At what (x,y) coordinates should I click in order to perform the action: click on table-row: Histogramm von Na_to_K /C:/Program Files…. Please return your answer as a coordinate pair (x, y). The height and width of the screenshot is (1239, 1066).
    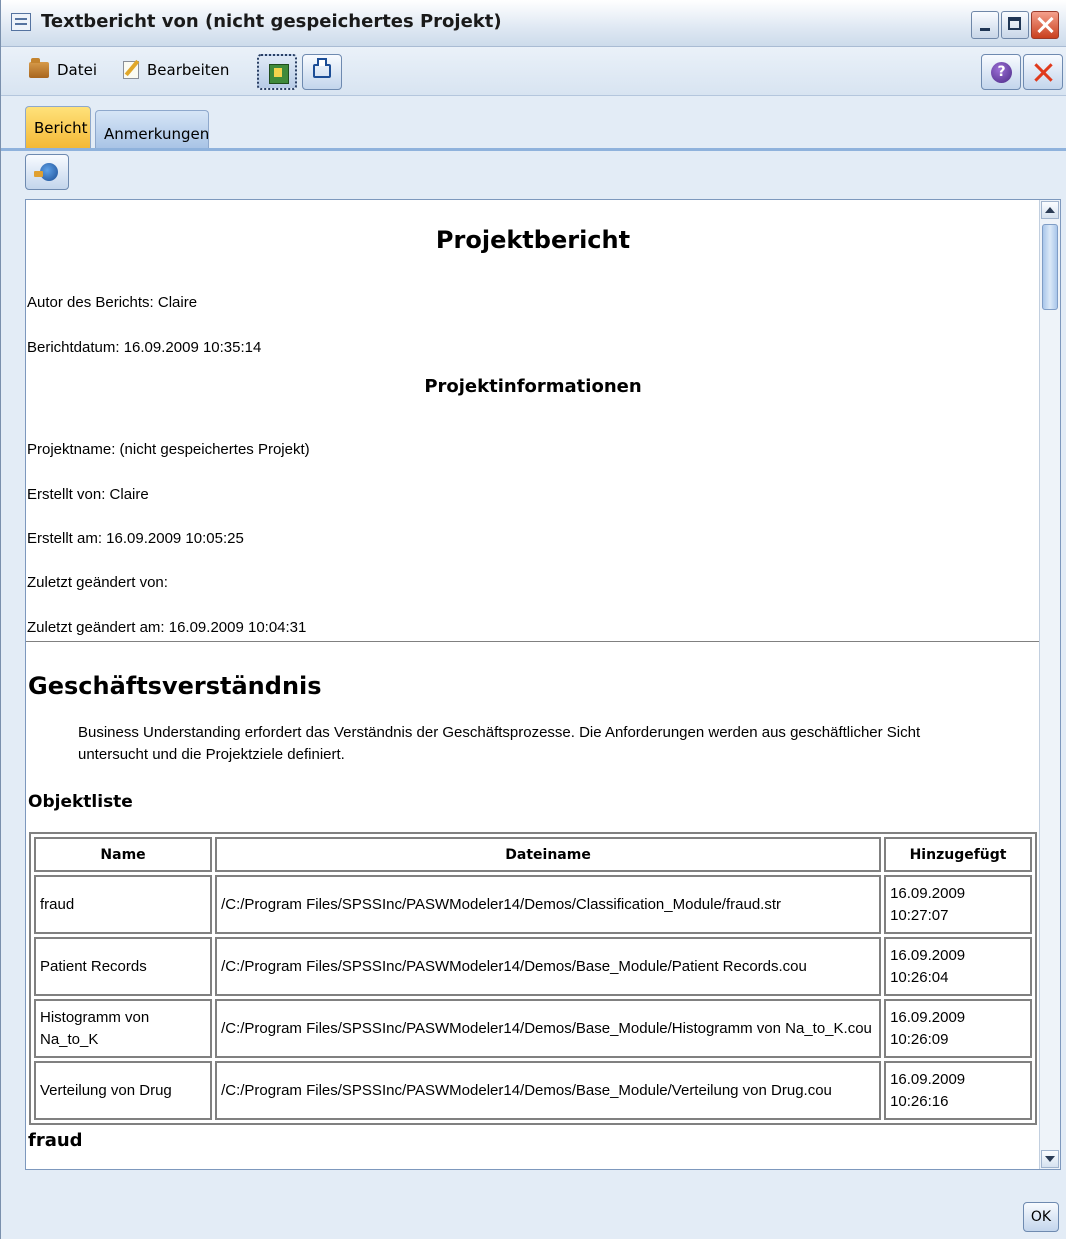
    Looking at the image, I should click on (533, 1028).